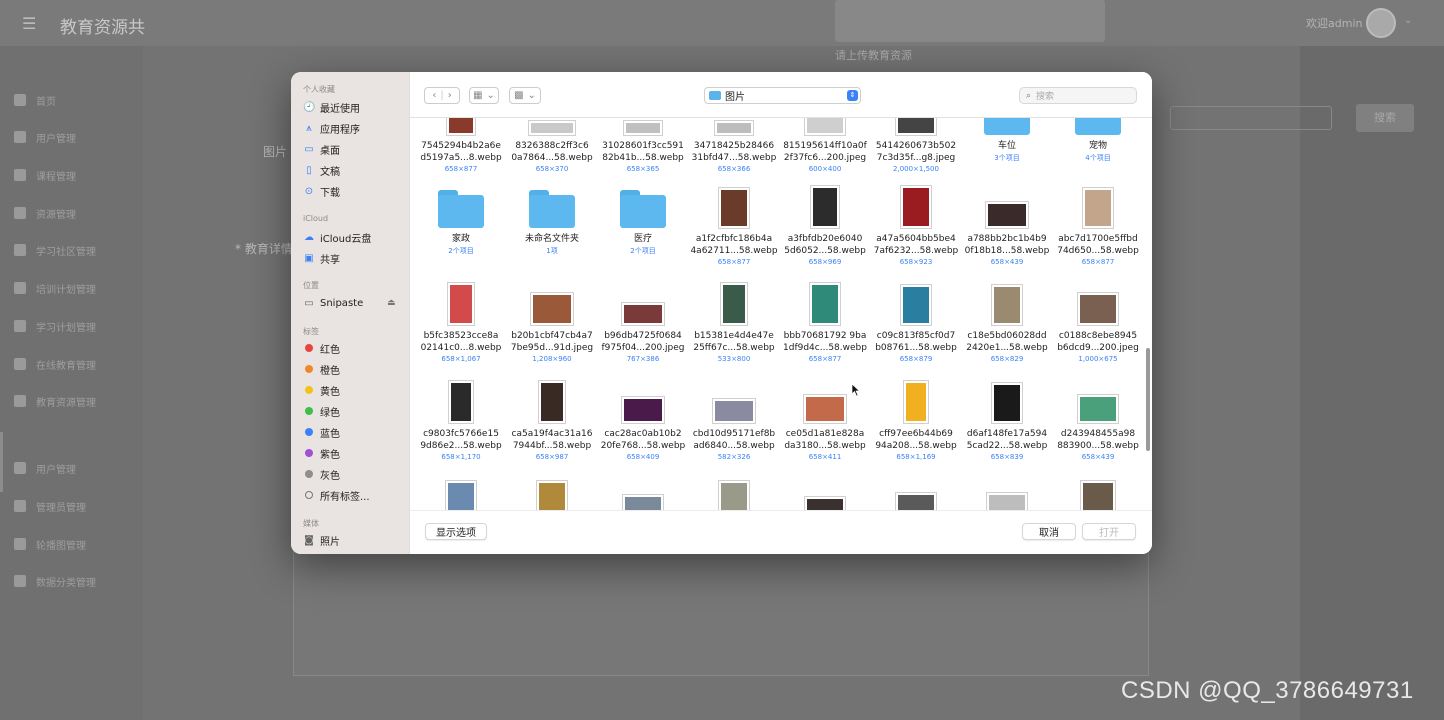  I want to click on sidebar-item: 资源管理, so click(45, 213).